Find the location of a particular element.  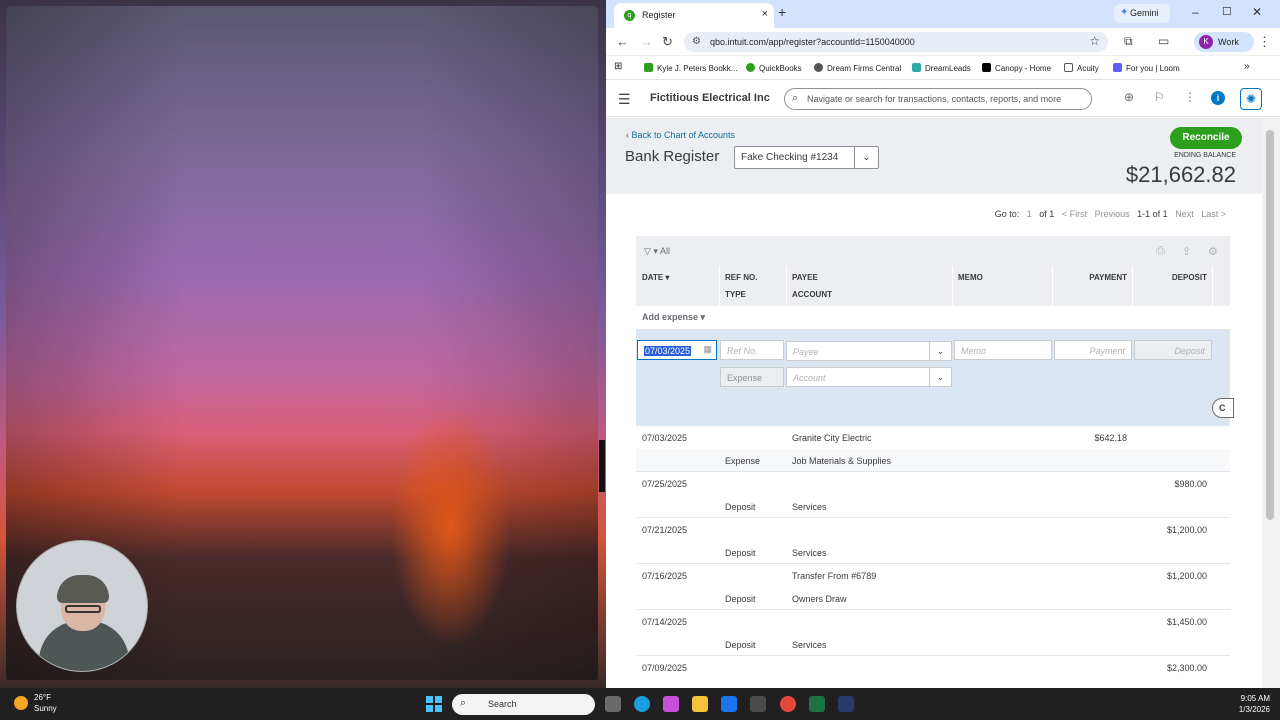

col-ref: REF NO. is located at coordinates (741, 277).